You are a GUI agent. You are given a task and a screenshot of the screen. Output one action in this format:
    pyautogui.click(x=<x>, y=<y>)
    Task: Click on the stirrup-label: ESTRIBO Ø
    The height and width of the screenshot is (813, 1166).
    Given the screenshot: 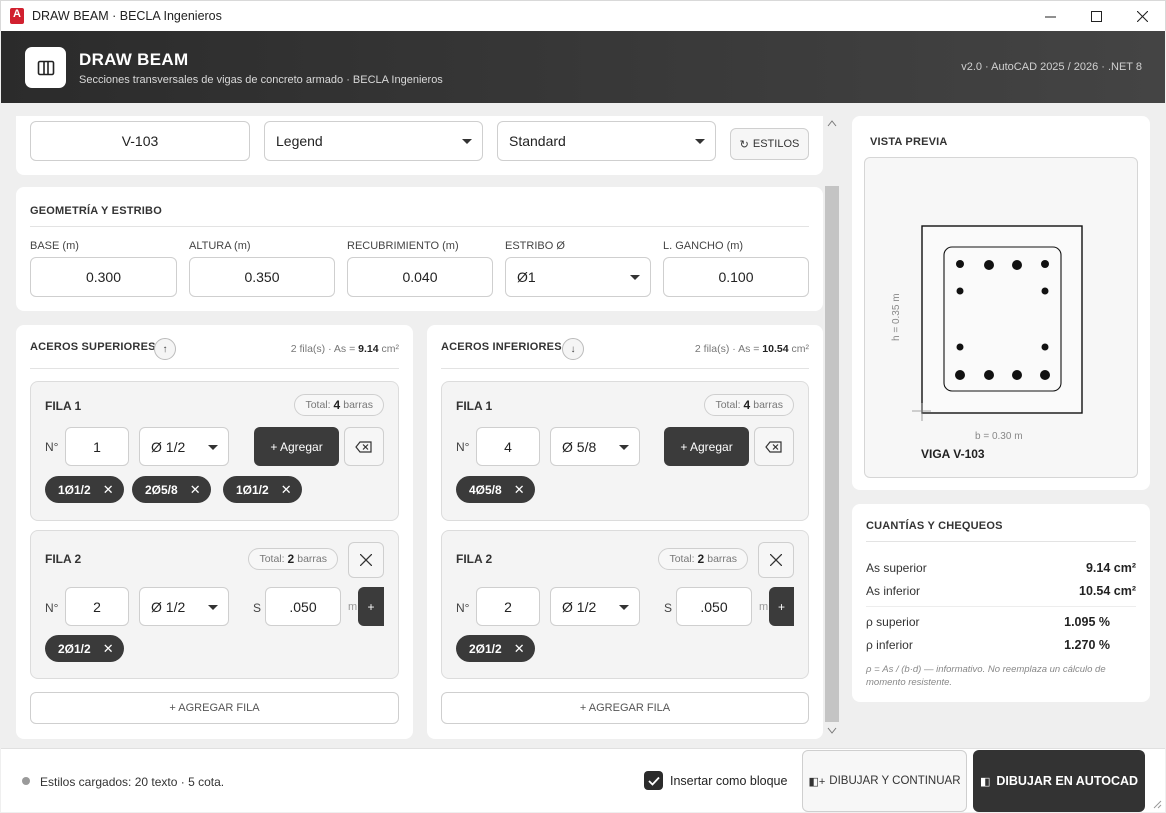 What is the action you would take?
    pyautogui.click(x=535, y=246)
    